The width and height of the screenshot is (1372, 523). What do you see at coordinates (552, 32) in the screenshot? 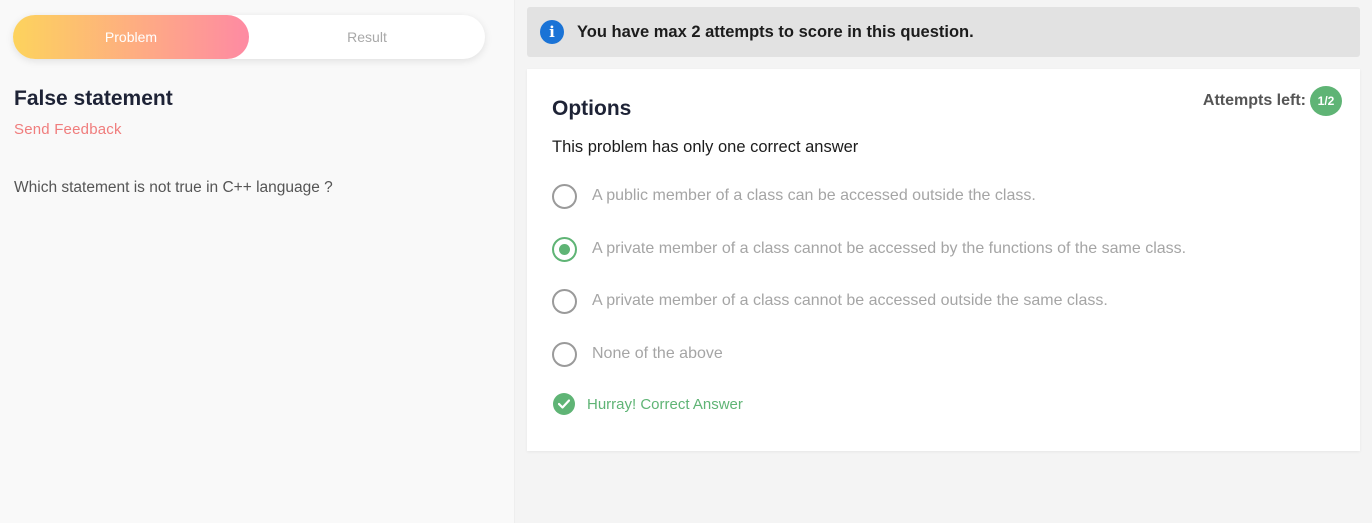
I see `info-icon: i` at bounding box center [552, 32].